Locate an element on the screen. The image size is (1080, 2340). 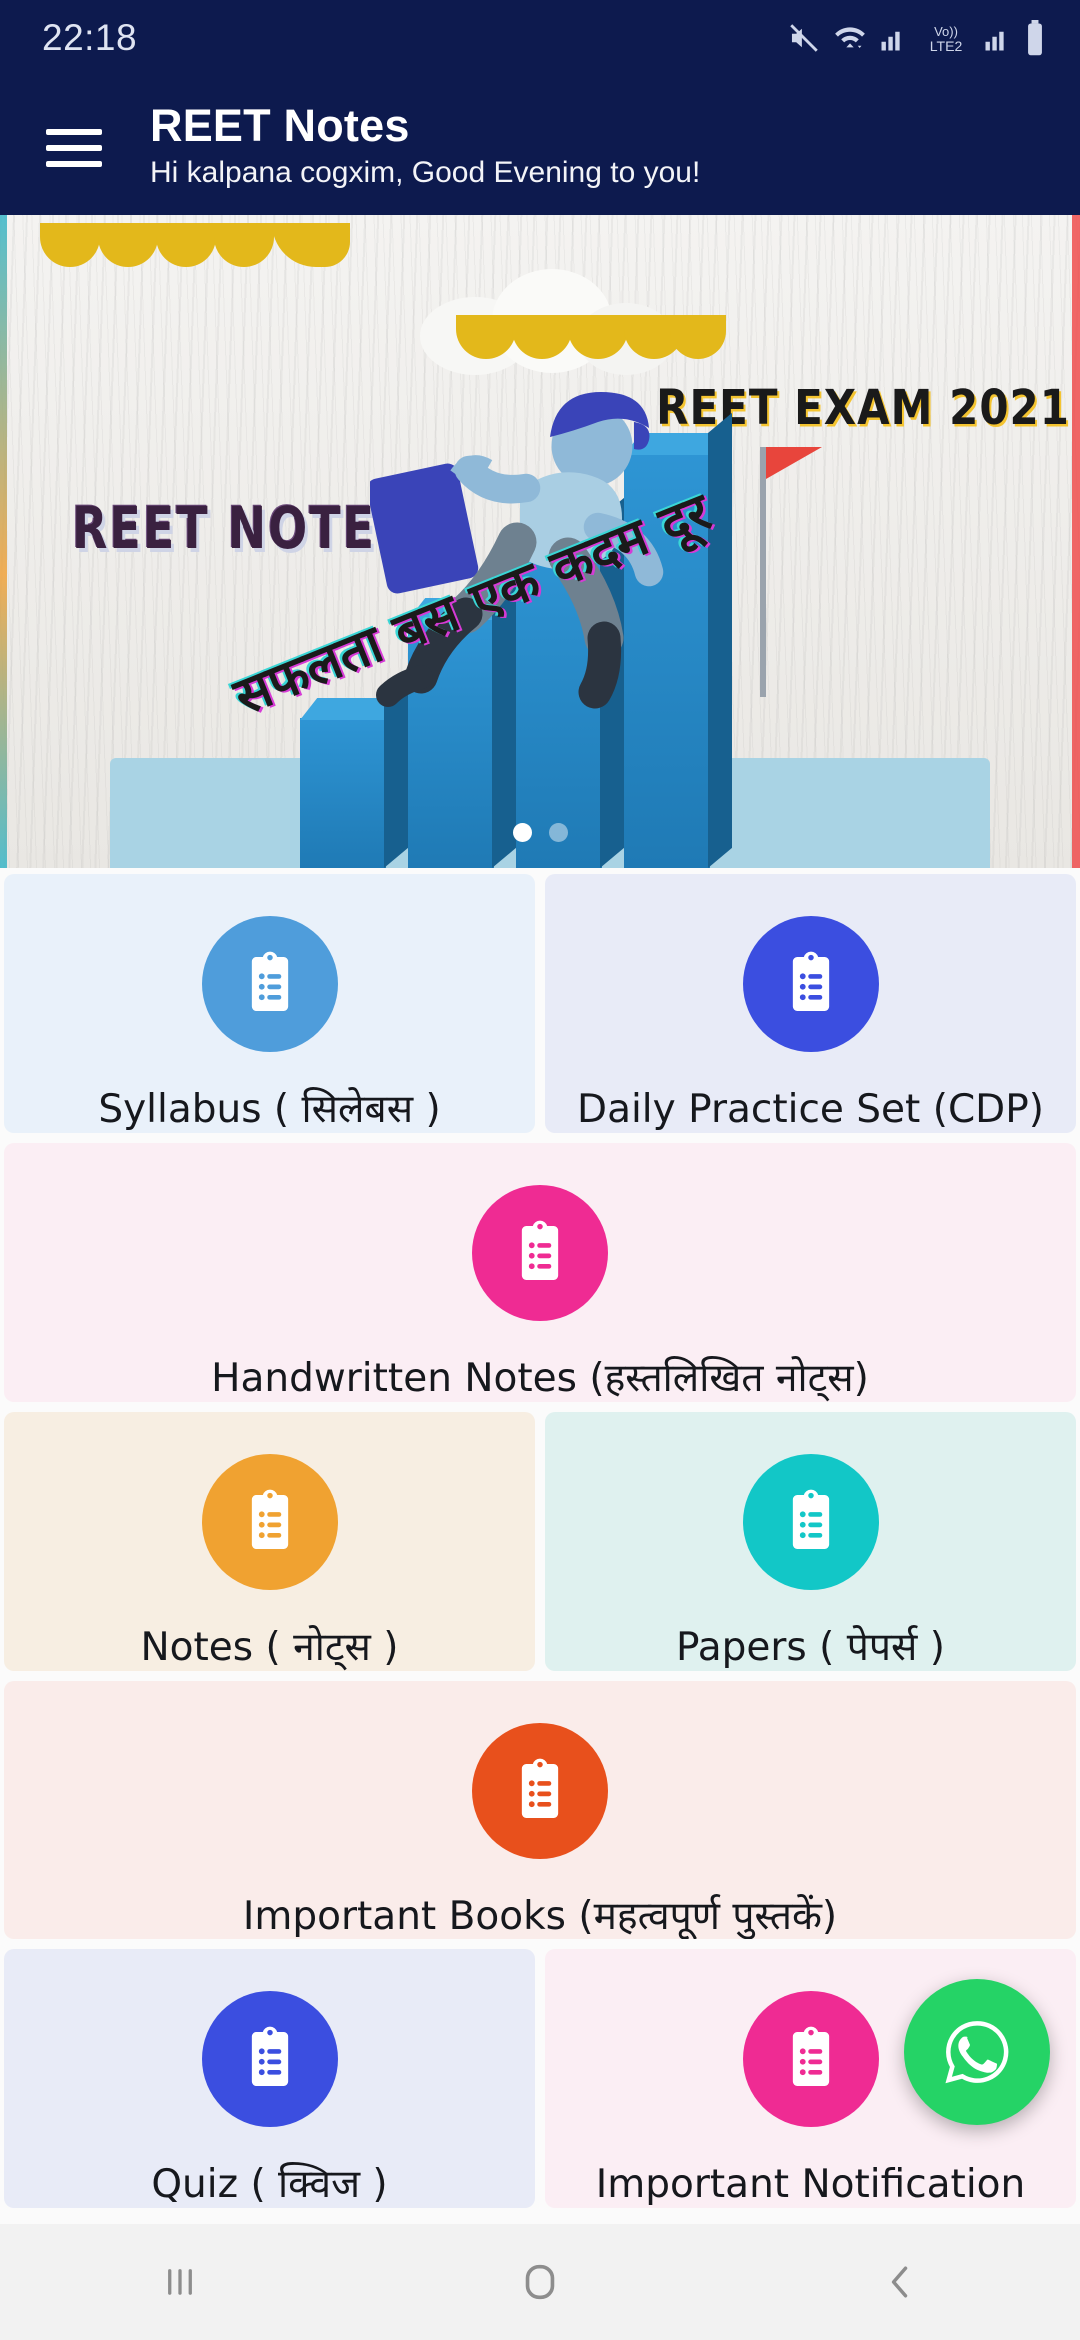
carousel-indicator is located at coordinates (540, 832).